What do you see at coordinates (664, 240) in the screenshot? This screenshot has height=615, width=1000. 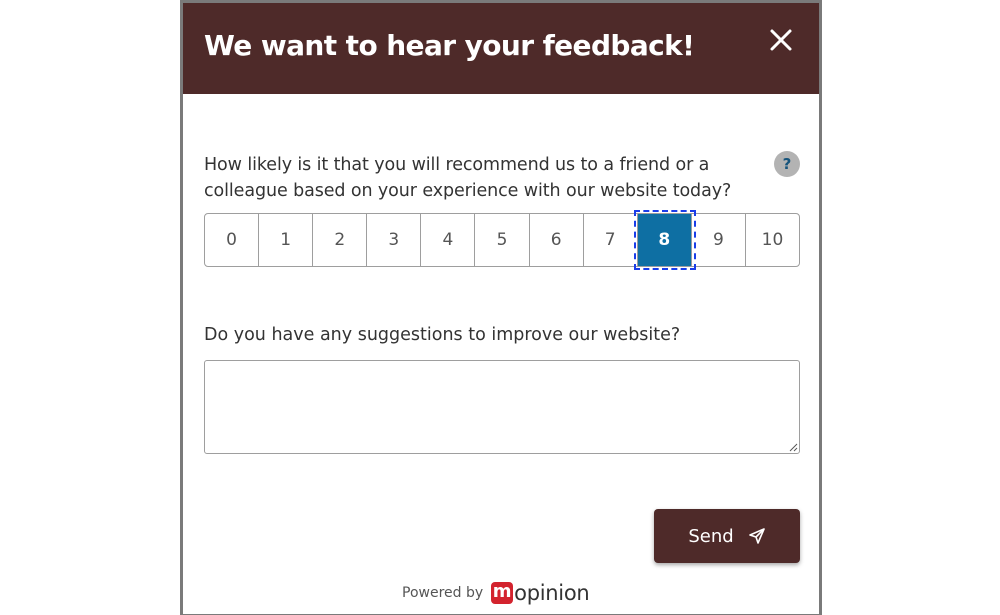 I see `nps-option-8: 8` at bounding box center [664, 240].